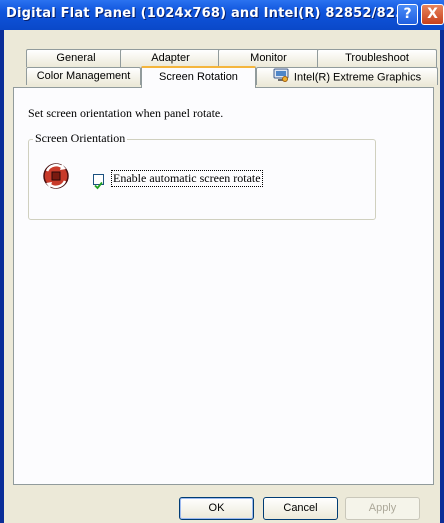 The image size is (444, 523). What do you see at coordinates (216, 508) in the screenshot?
I see `ok-button: OK` at bounding box center [216, 508].